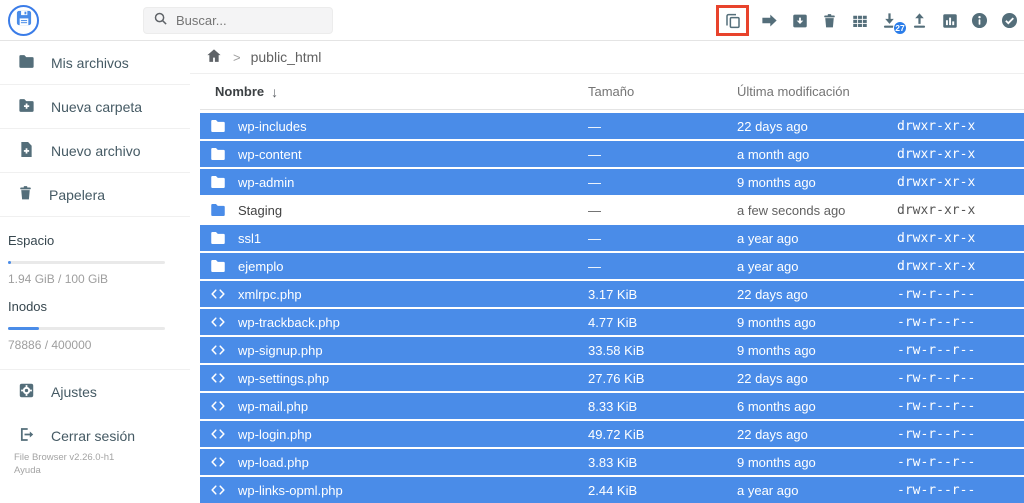 This screenshot has width=1024, height=503. I want to click on file-name: wp-settings.php, so click(284, 378).